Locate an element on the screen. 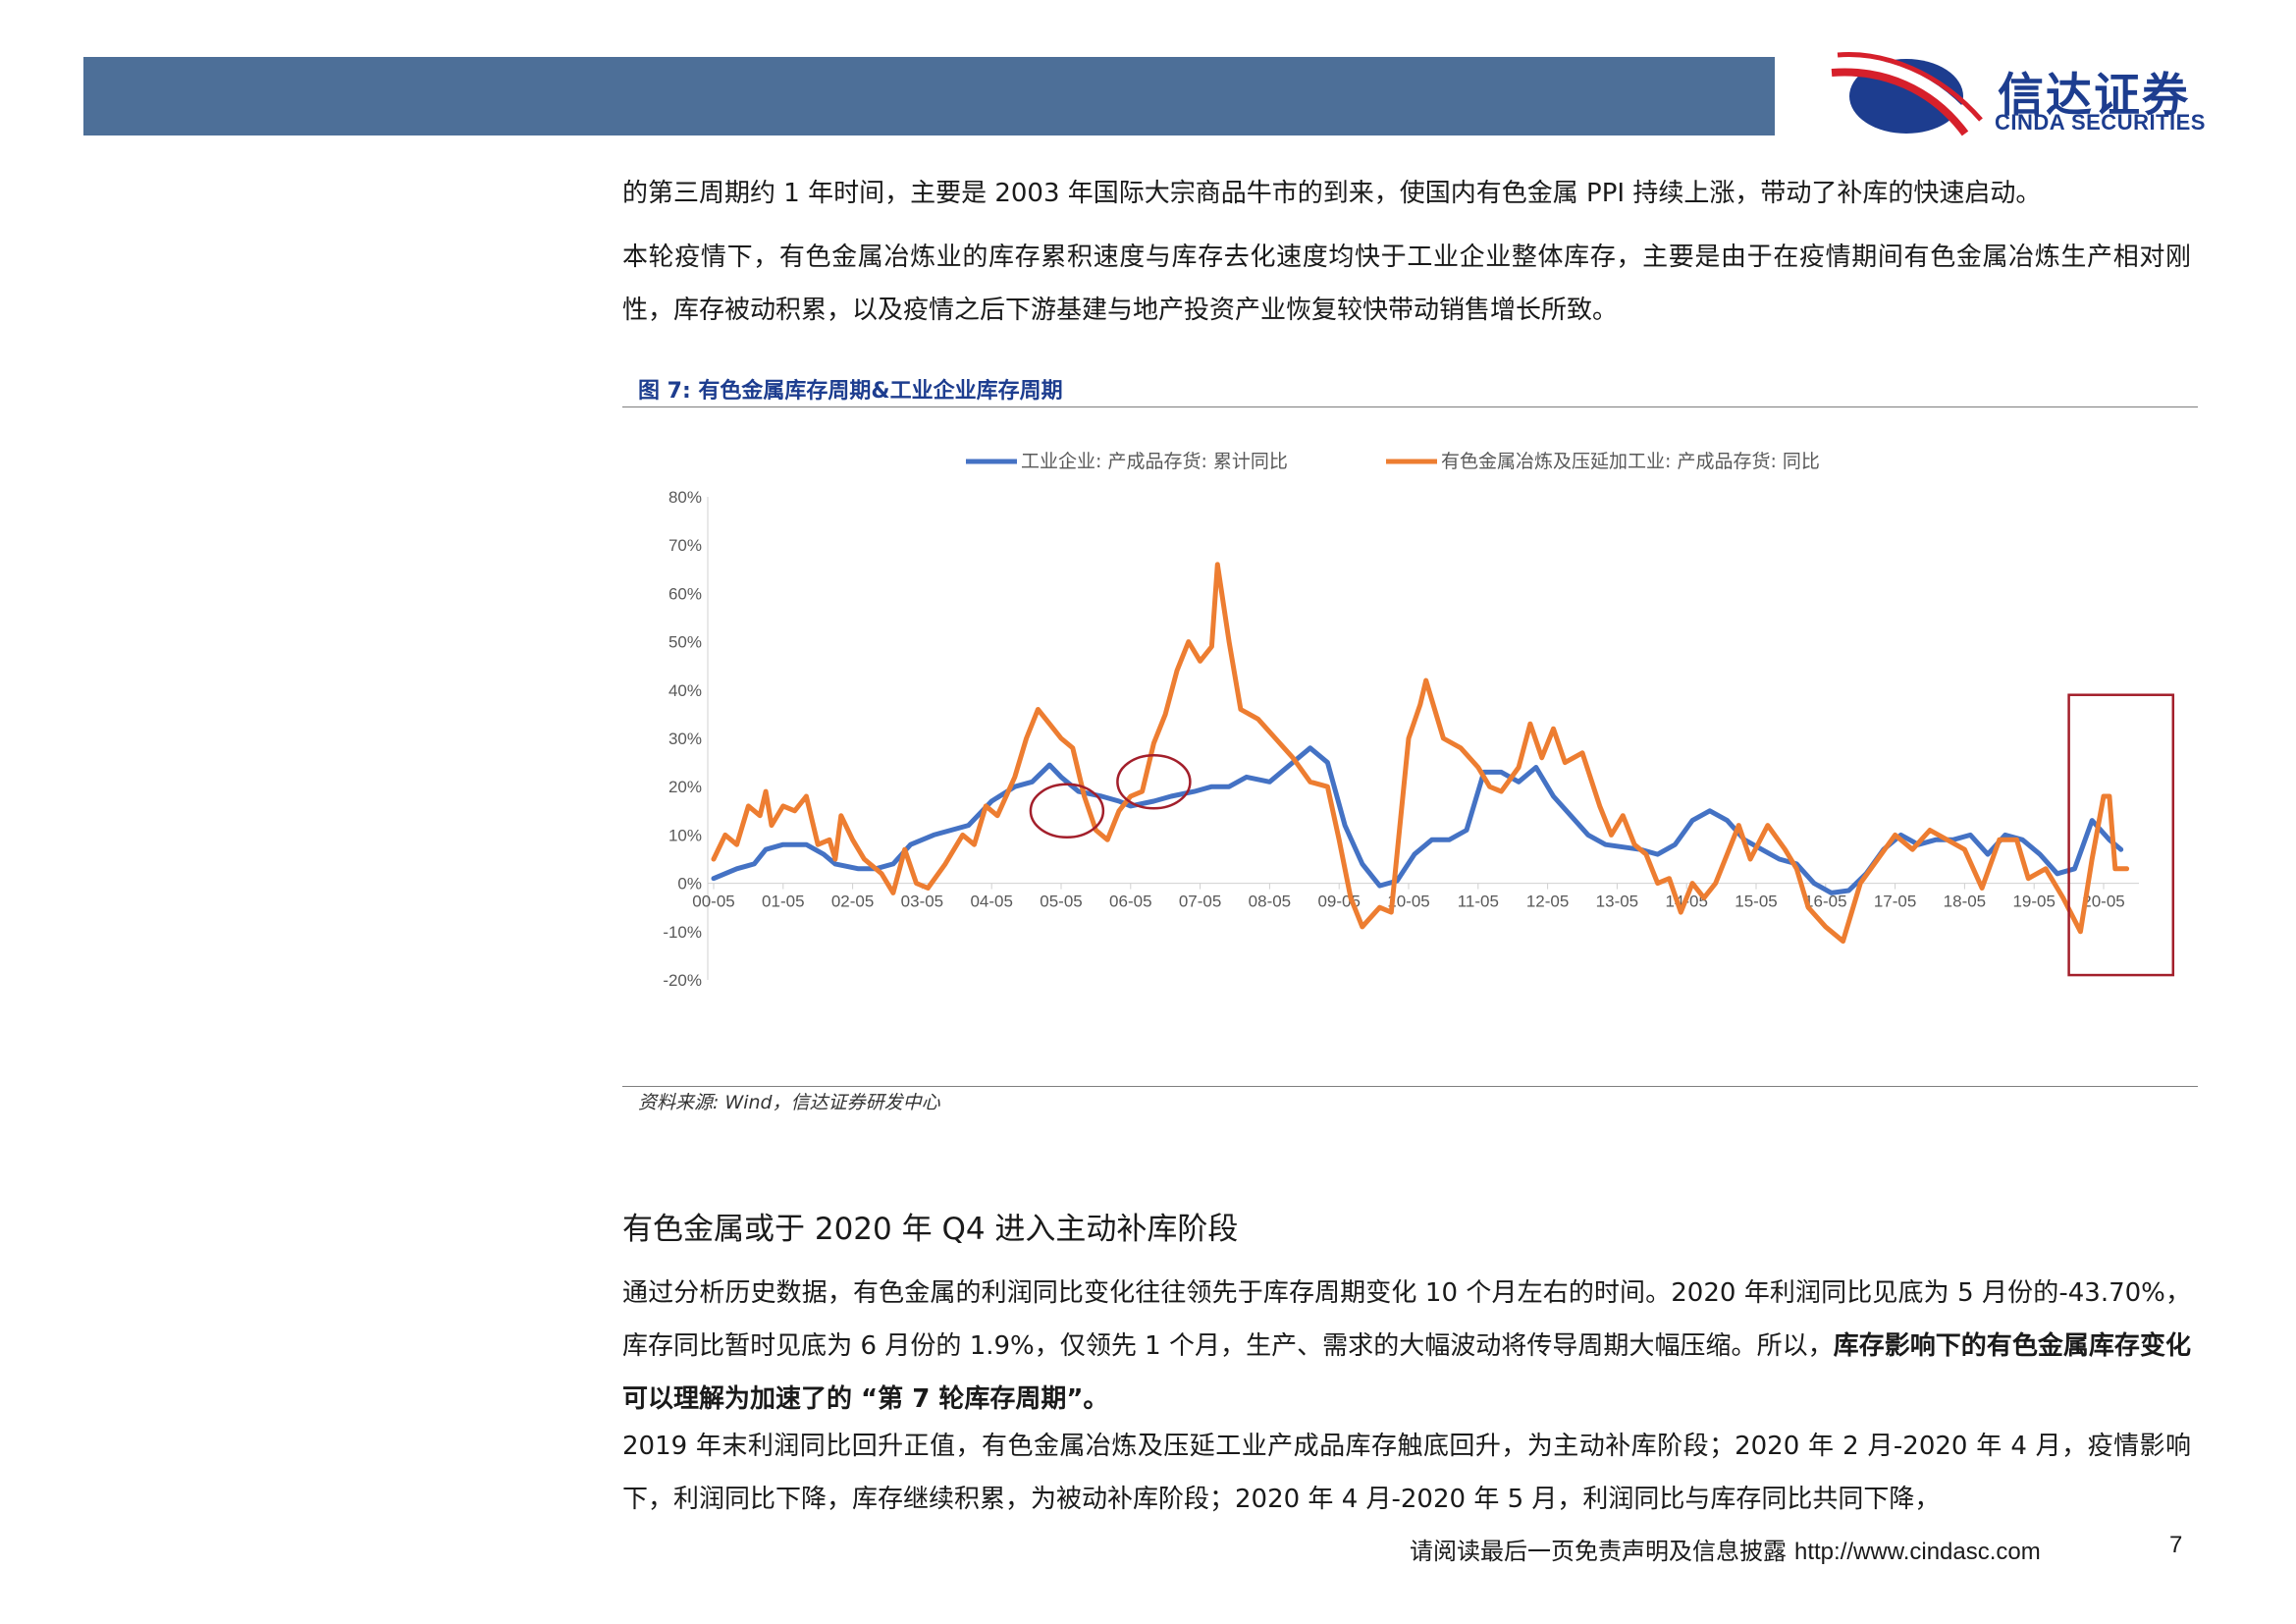 The image size is (2296, 1624). cinda-swoosh-icon is located at coordinates (1907, 94).